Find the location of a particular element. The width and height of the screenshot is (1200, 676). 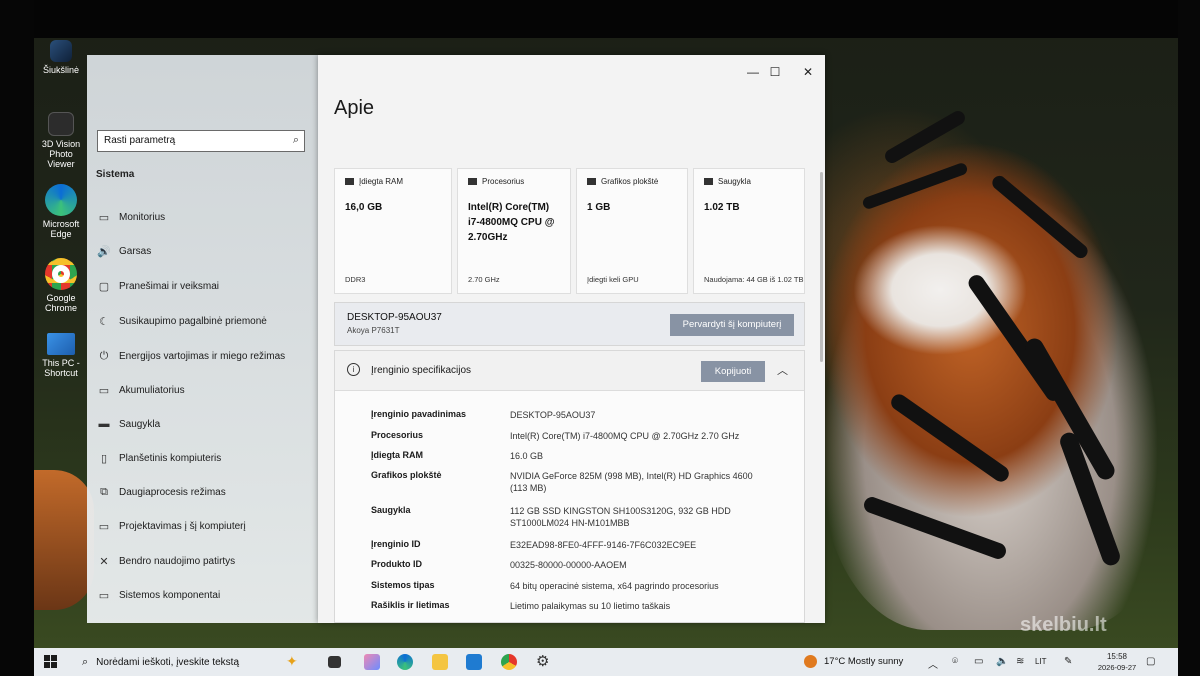

page-title: Apie is located at coordinates (354, 108).